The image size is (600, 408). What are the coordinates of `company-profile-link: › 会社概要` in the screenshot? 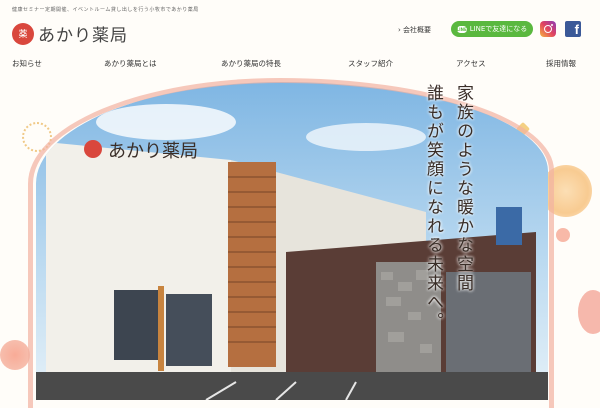 It's located at (414, 30).